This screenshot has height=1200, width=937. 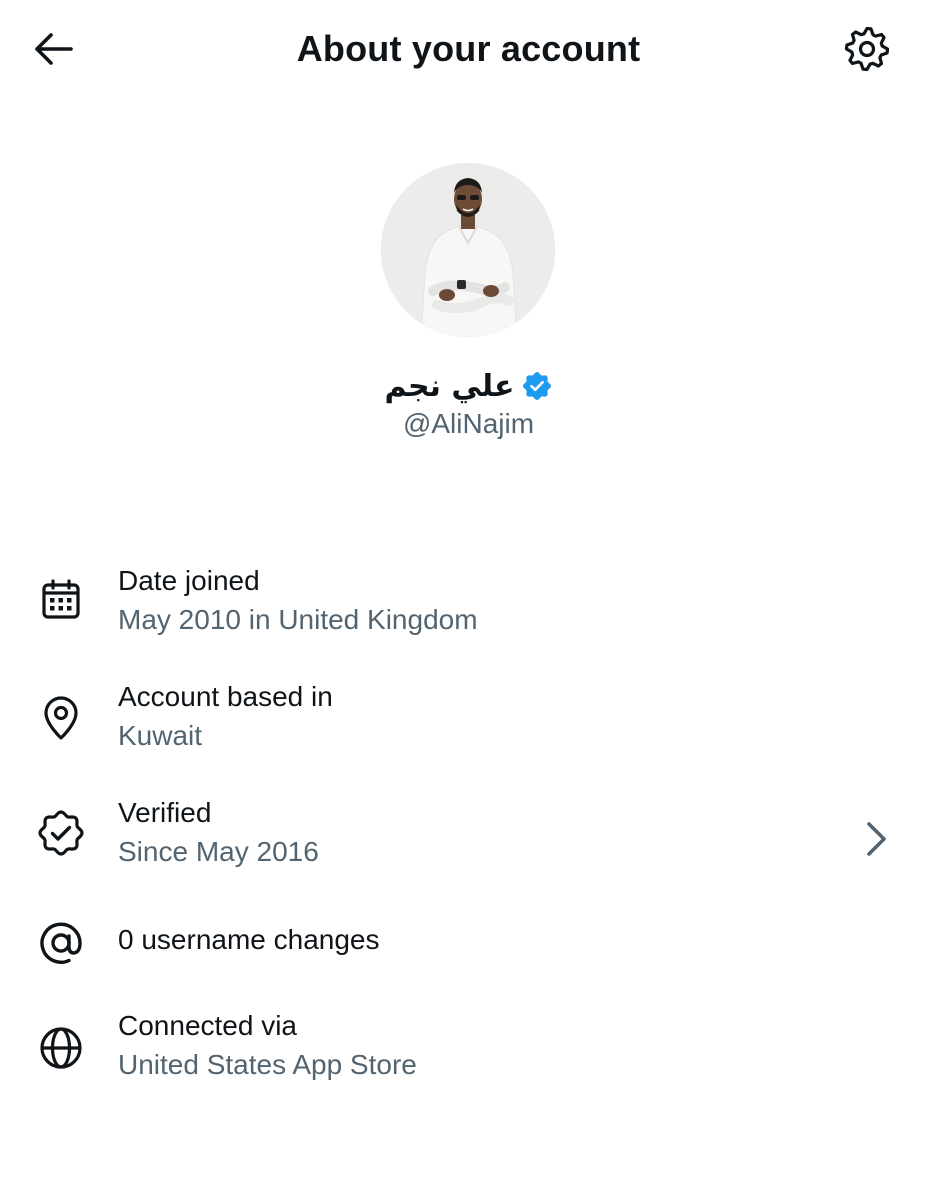 What do you see at coordinates (165, 812) in the screenshot?
I see `verified-label: Verified` at bounding box center [165, 812].